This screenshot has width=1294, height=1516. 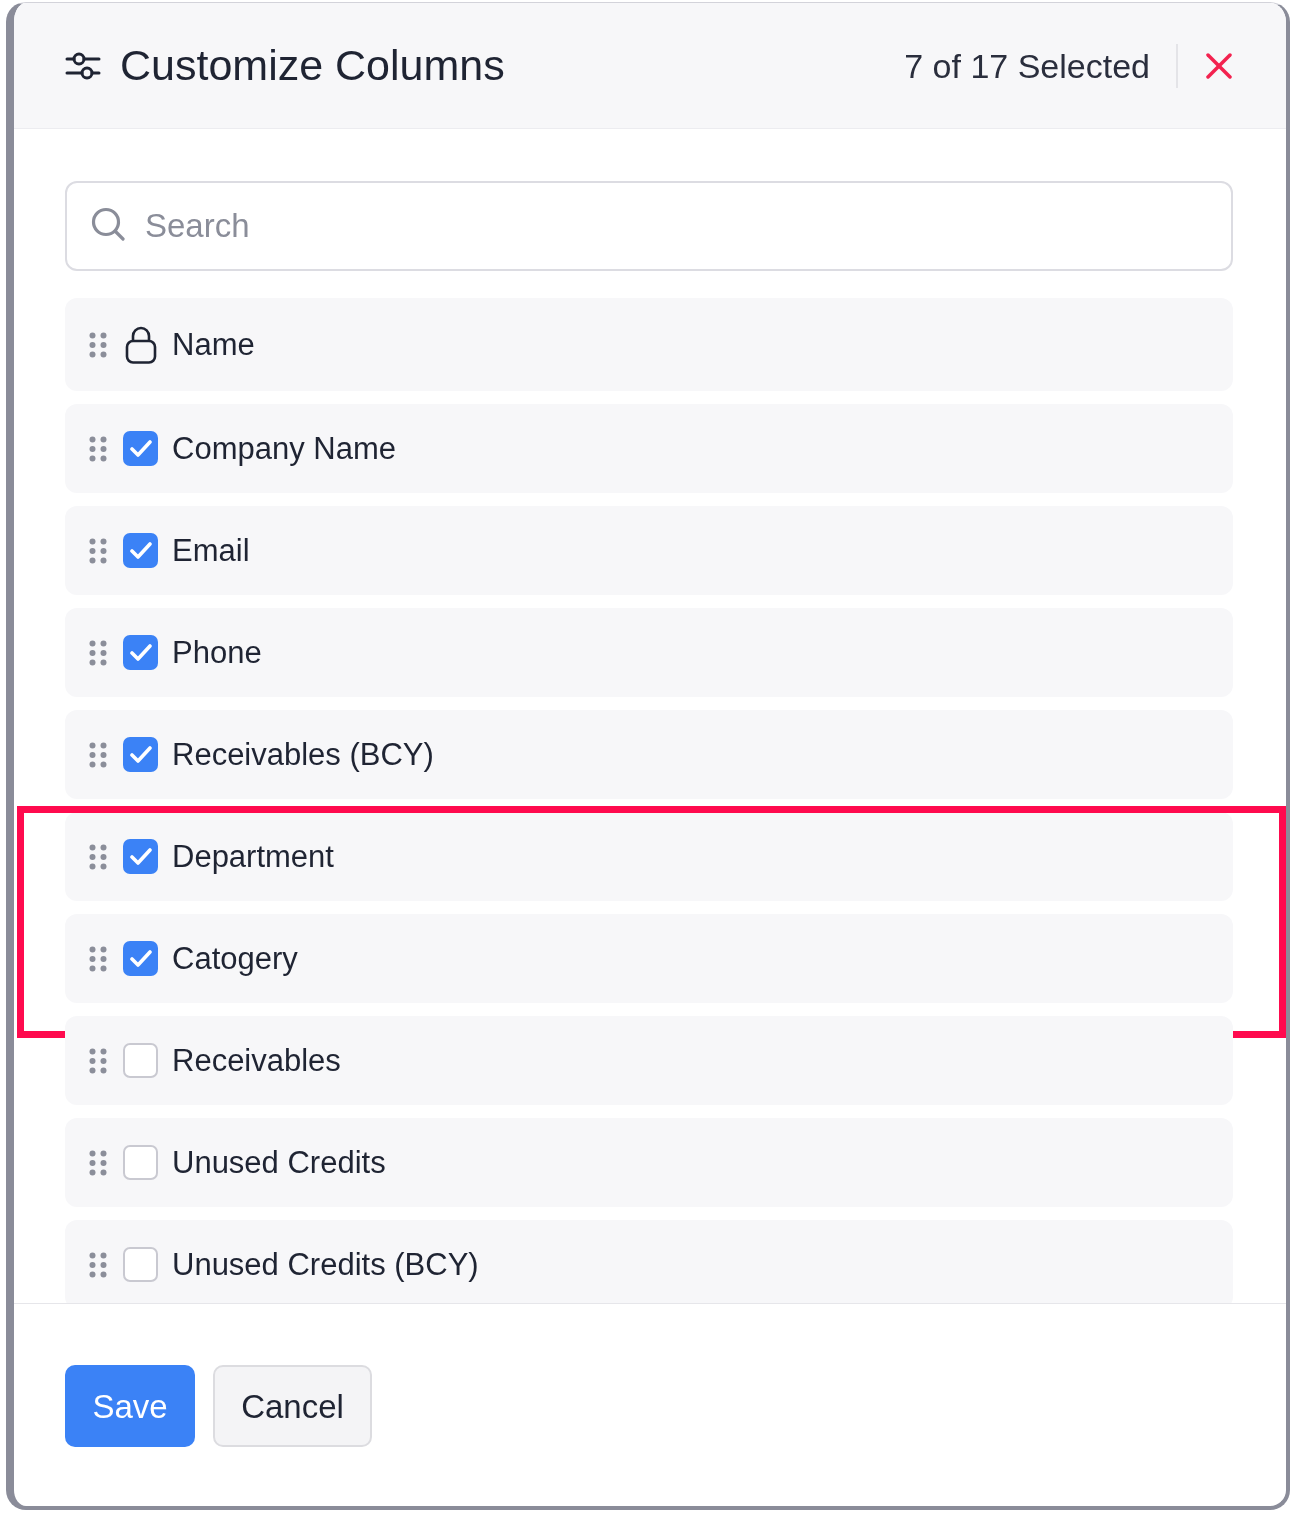 What do you see at coordinates (649, 550) in the screenshot?
I see `column-row: Email` at bounding box center [649, 550].